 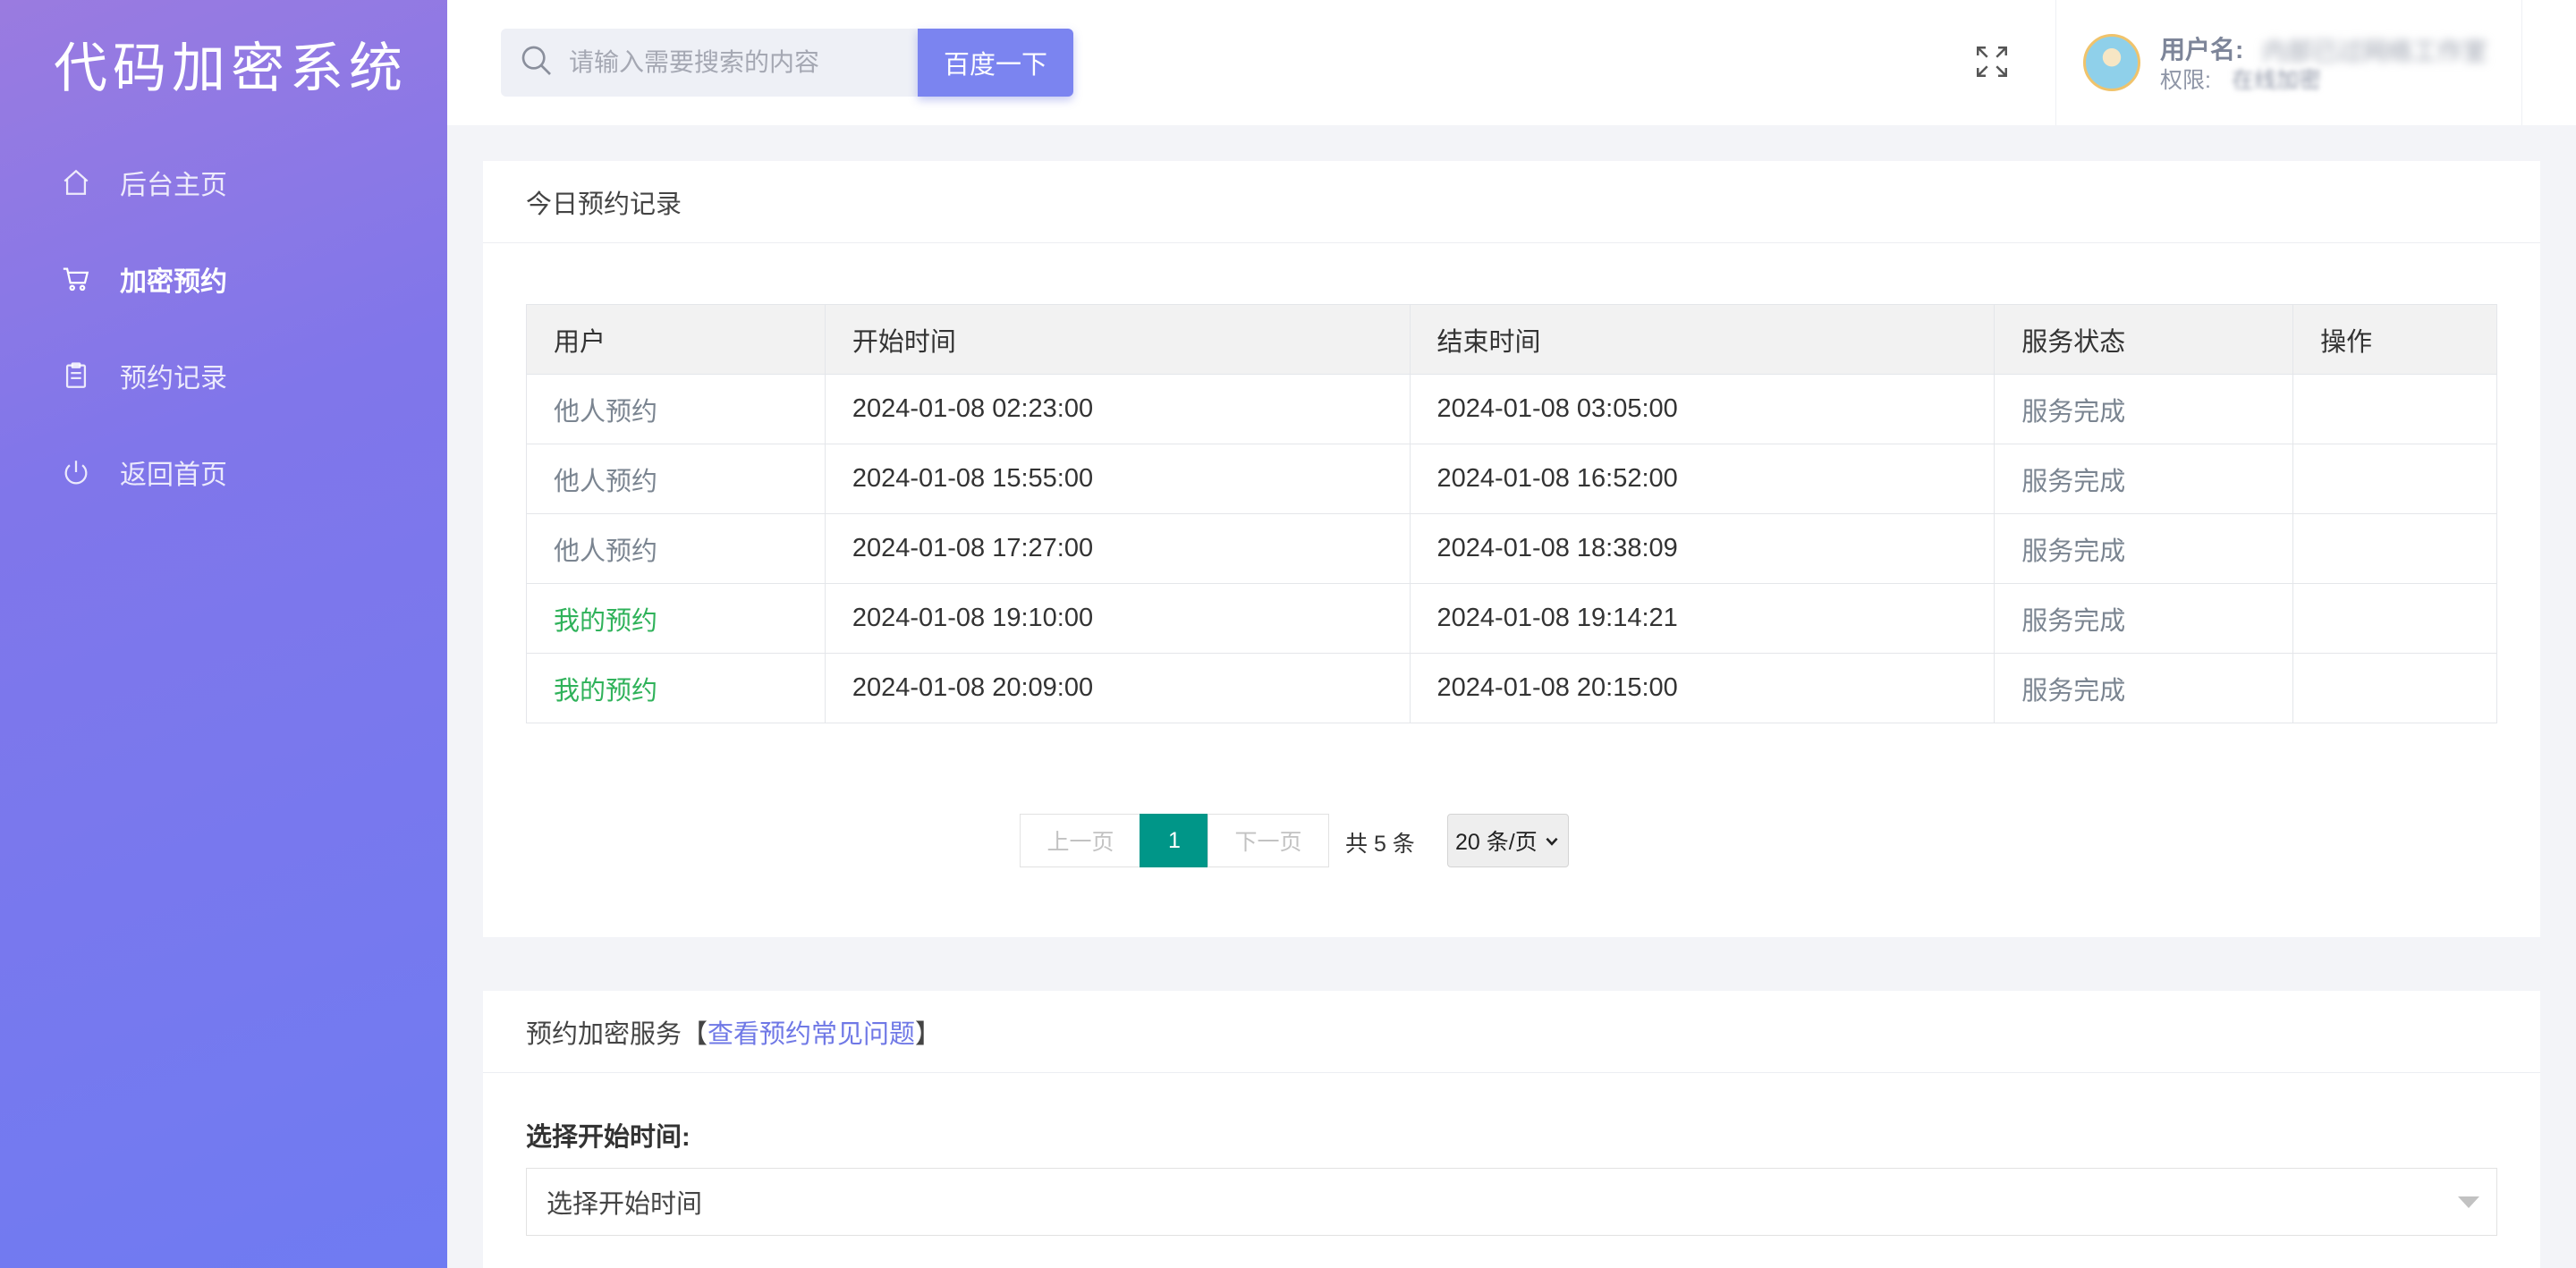 What do you see at coordinates (1511, 202) in the screenshot?
I see `card-title: 今日预约记录` at bounding box center [1511, 202].